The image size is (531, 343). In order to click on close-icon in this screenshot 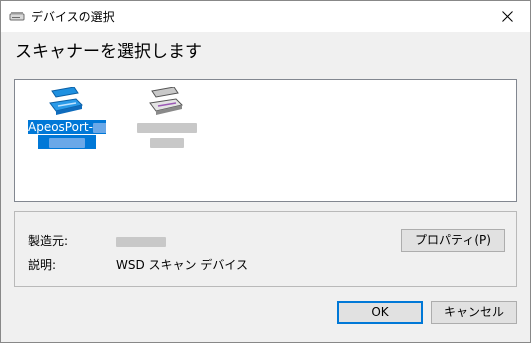, I will do `click(507, 16)`.